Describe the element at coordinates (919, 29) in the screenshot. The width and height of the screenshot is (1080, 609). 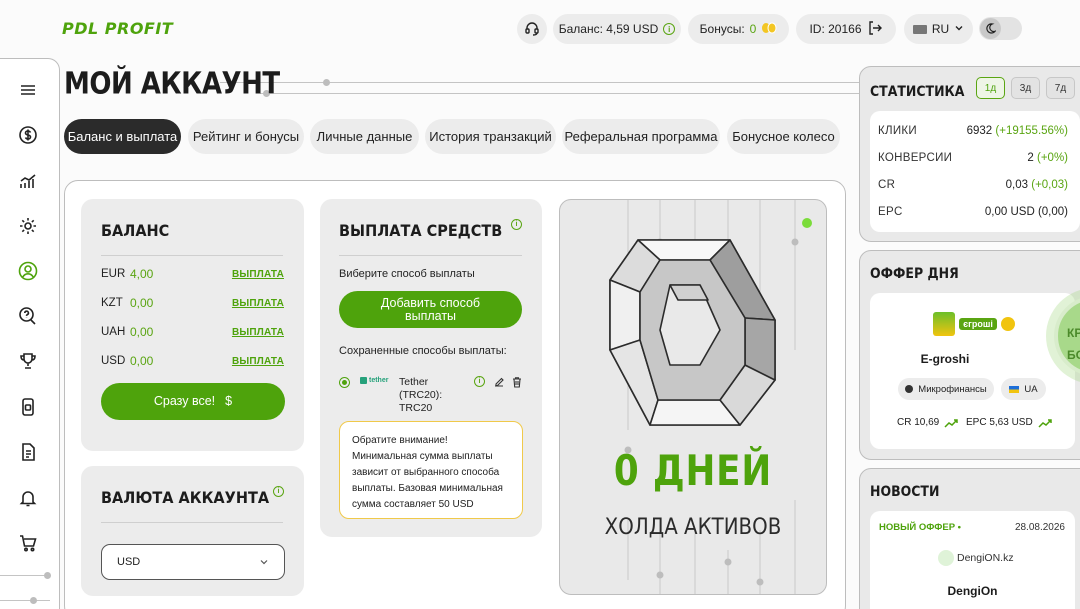
I see `flag-icon` at that location.